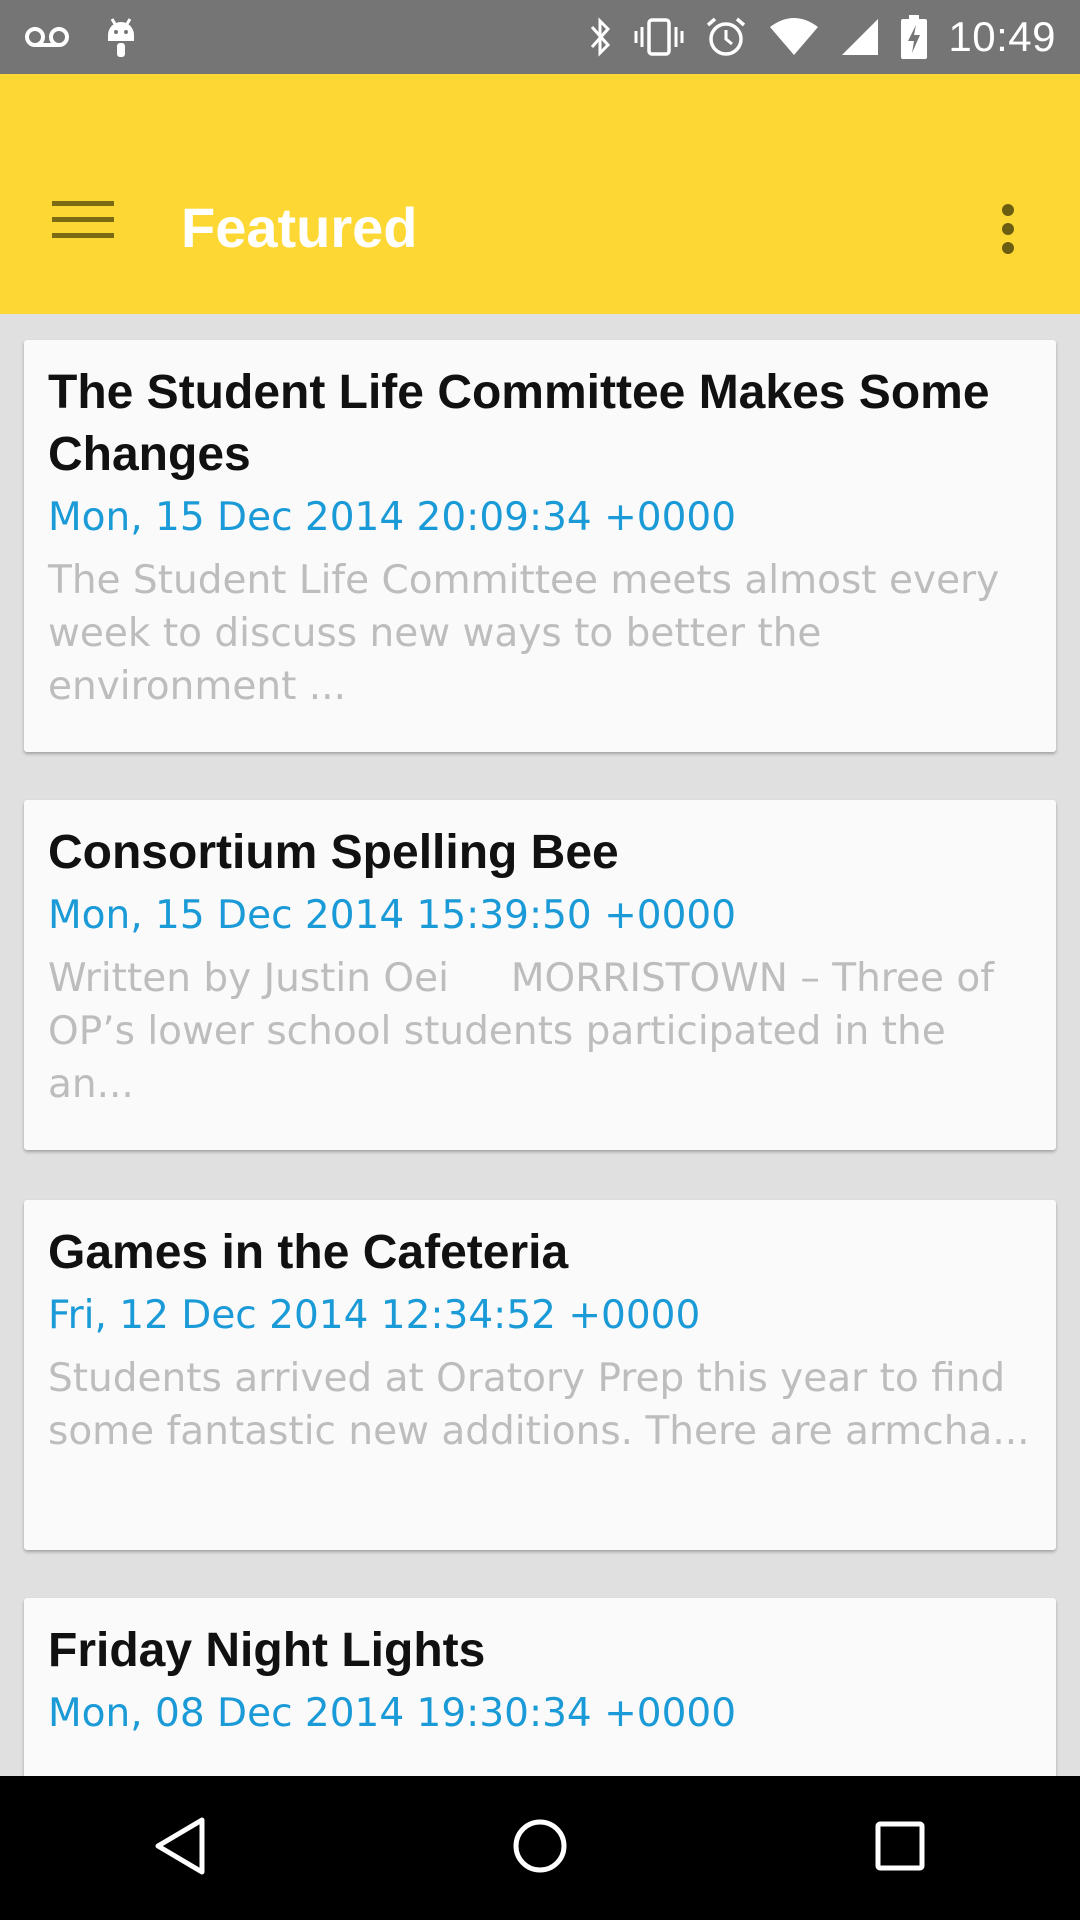  What do you see at coordinates (601, 37) in the screenshot?
I see `bluetooth-icon` at bounding box center [601, 37].